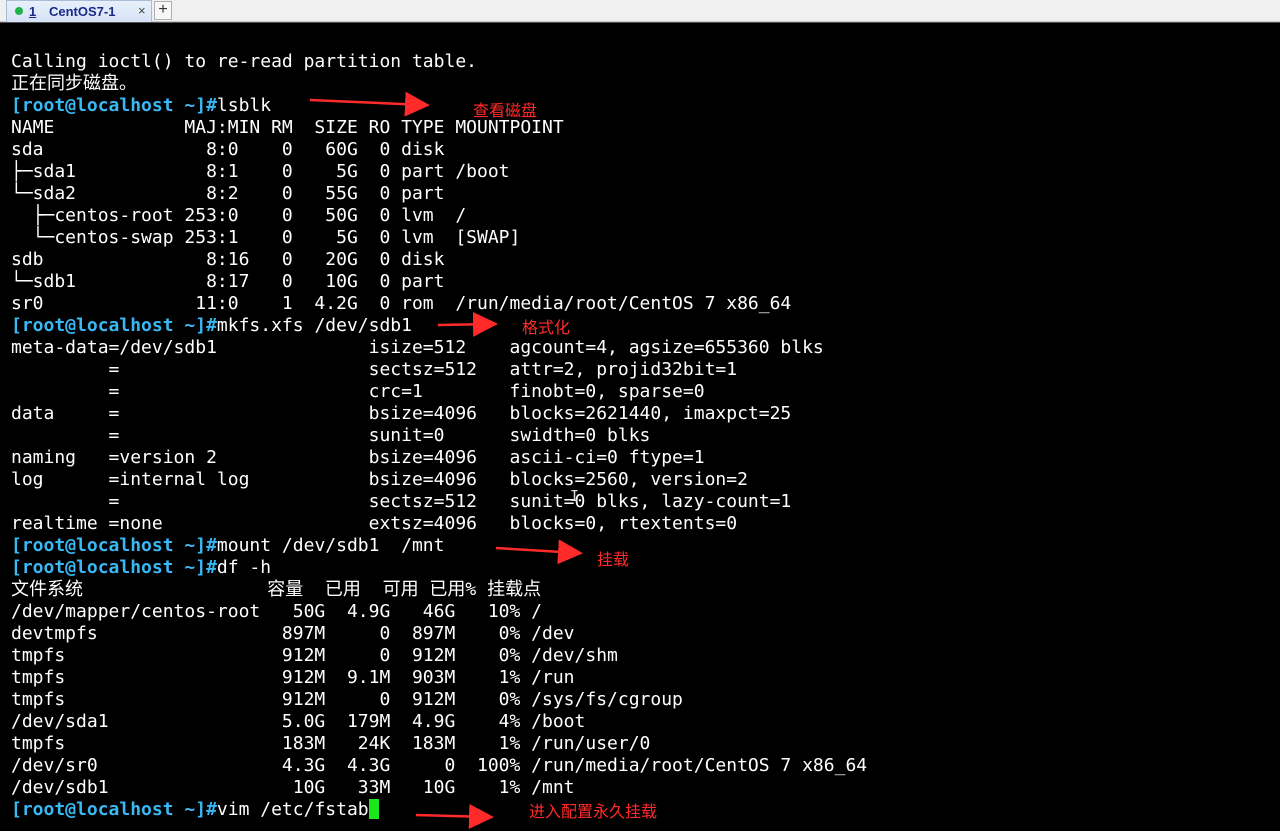 The image size is (1280, 831). What do you see at coordinates (593, 811) in the screenshot?
I see `annotation-permanent-mount: 进入配置永久挂载` at bounding box center [593, 811].